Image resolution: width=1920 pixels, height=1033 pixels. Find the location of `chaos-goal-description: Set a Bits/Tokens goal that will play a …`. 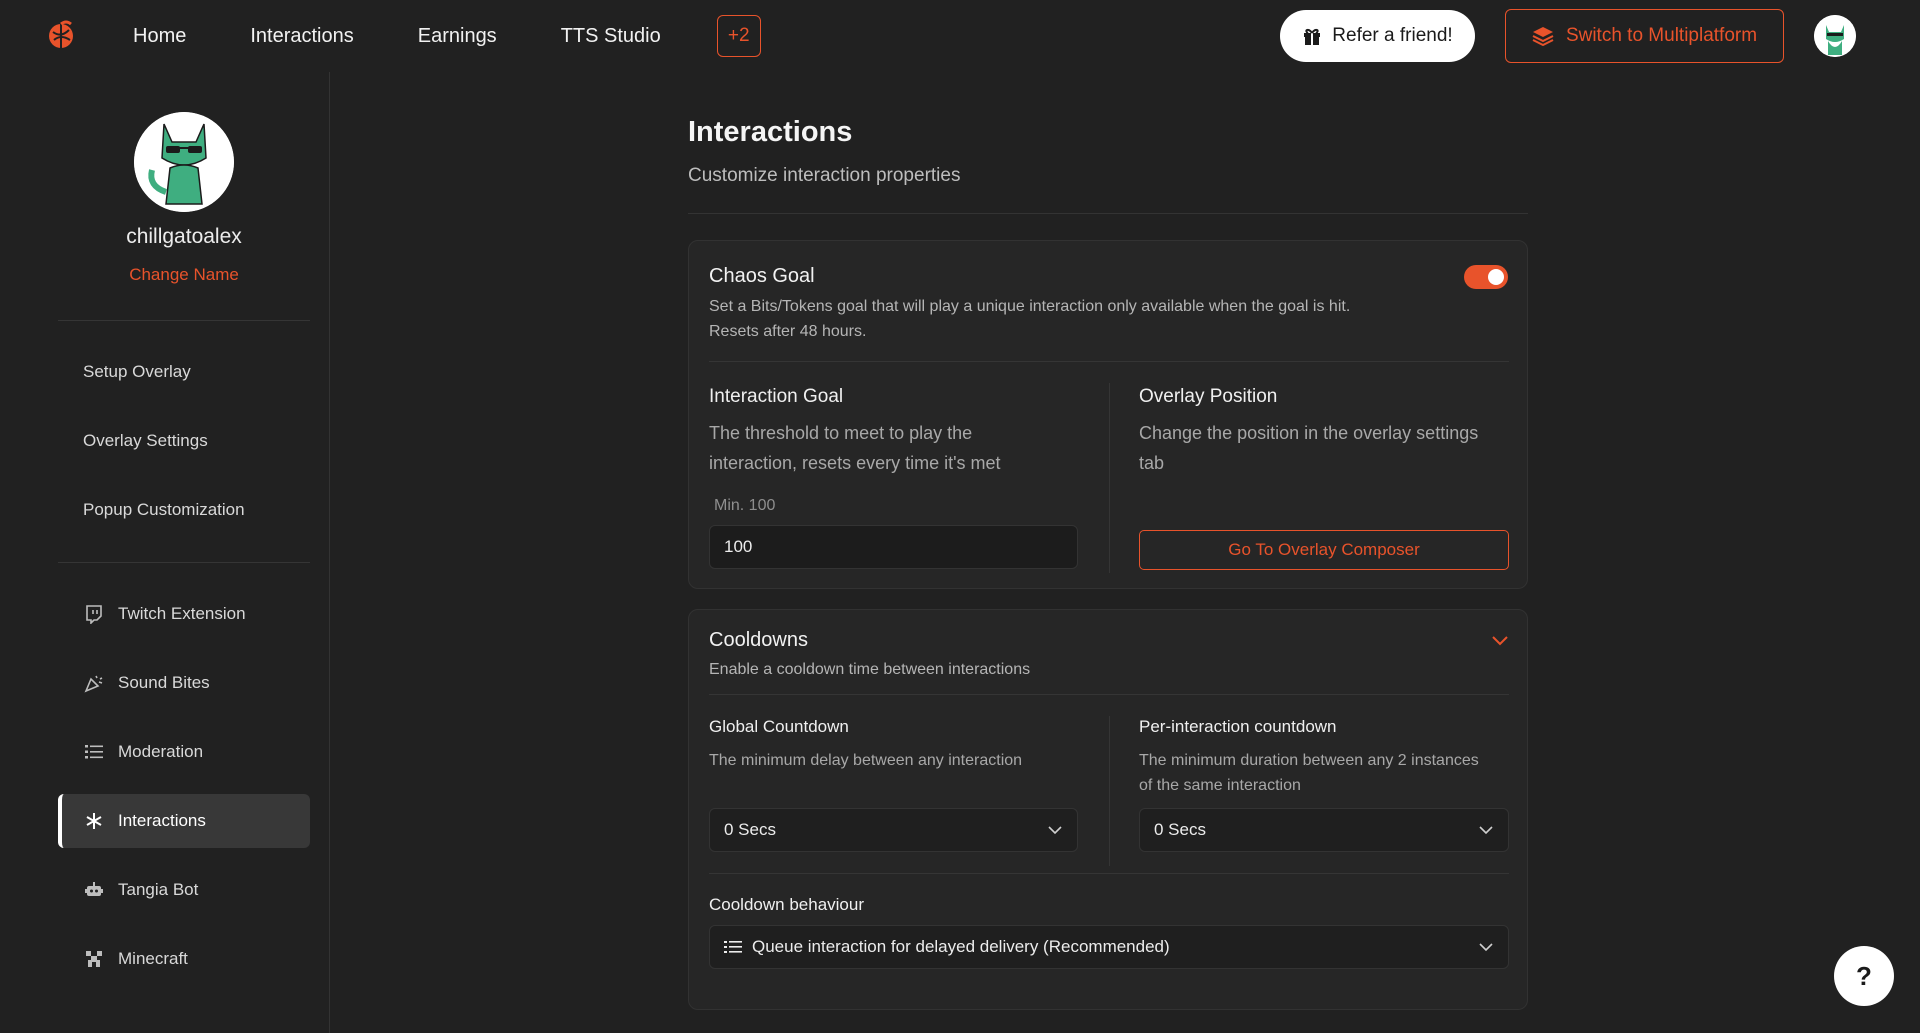

chaos-goal-description: Set a Bits/Tokens goal that will play a … is located at coordinates (1030, 306).